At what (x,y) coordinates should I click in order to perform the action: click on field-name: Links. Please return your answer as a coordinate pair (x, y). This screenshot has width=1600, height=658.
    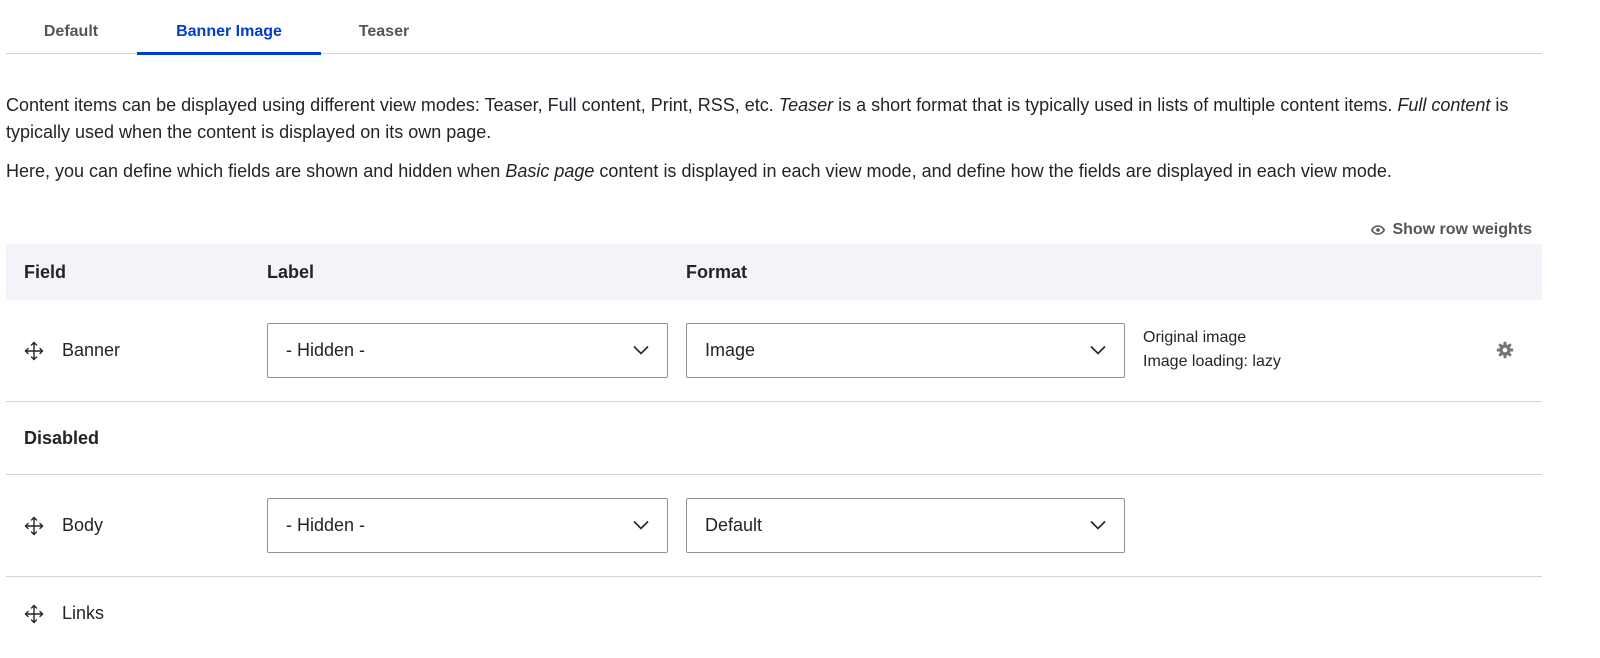
    Looking at the image, I should click on (83, 613).